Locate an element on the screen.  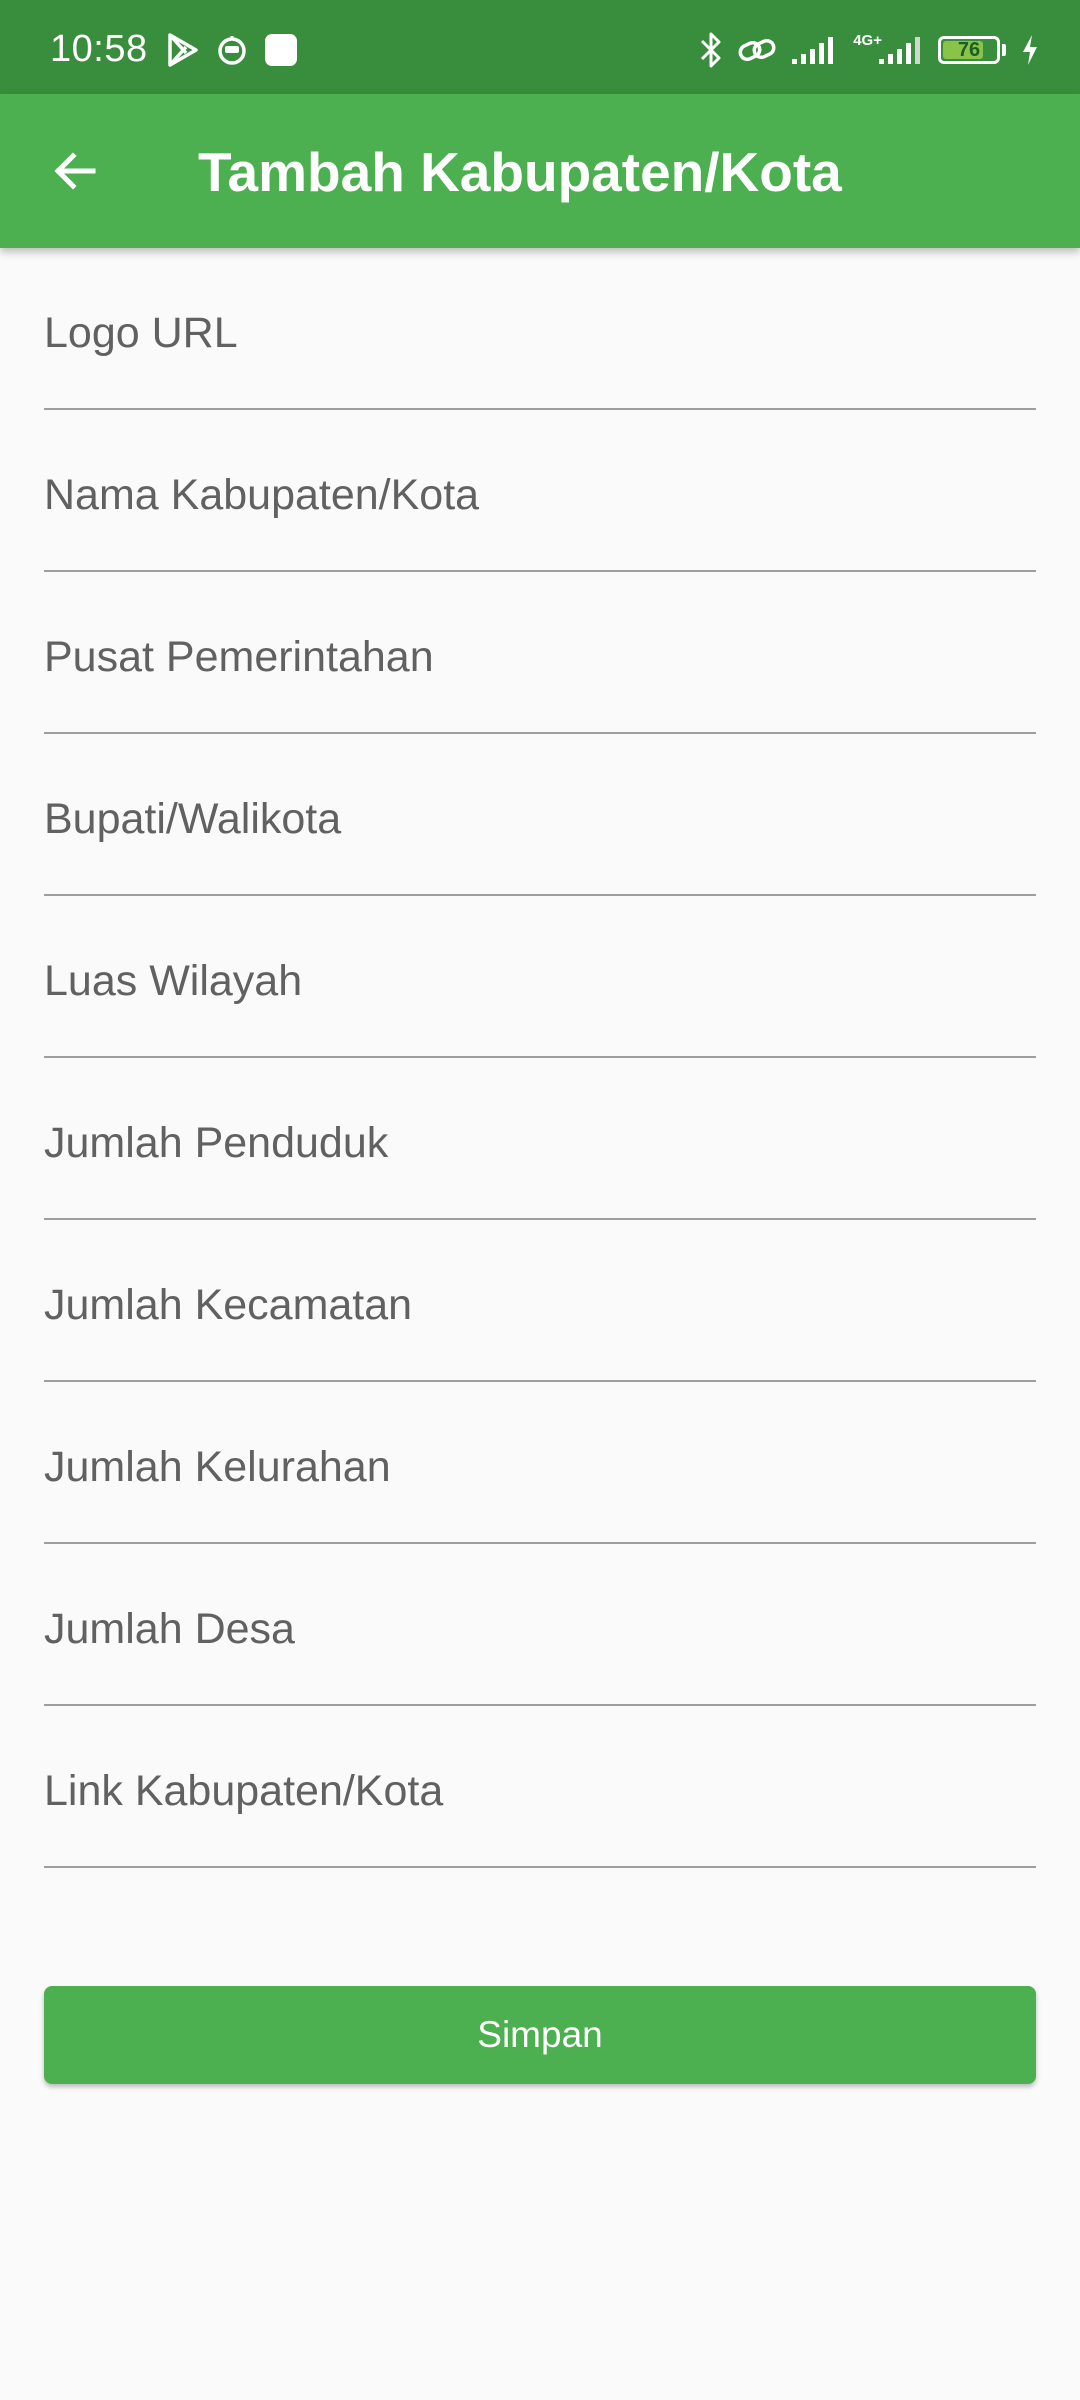
link-icon is located at coordinates (757, 50).